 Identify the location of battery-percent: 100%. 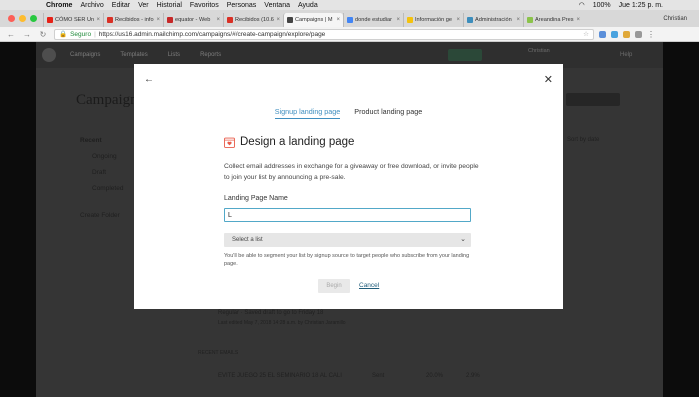
(602, 5).